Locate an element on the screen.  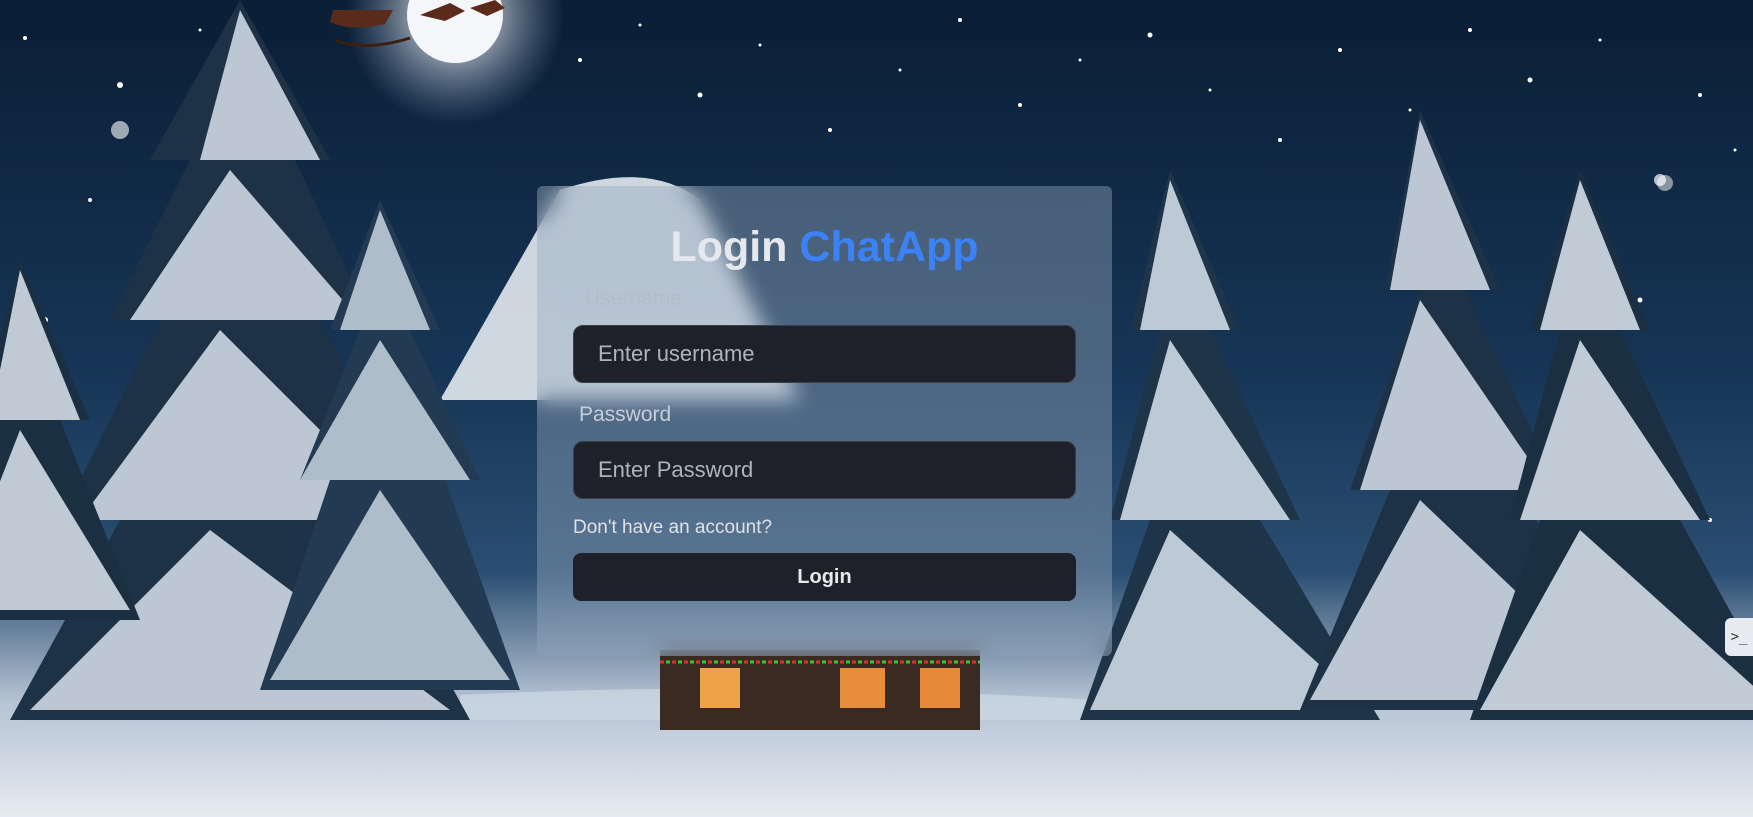
login-button: Login is located at coordinates (824, 577).